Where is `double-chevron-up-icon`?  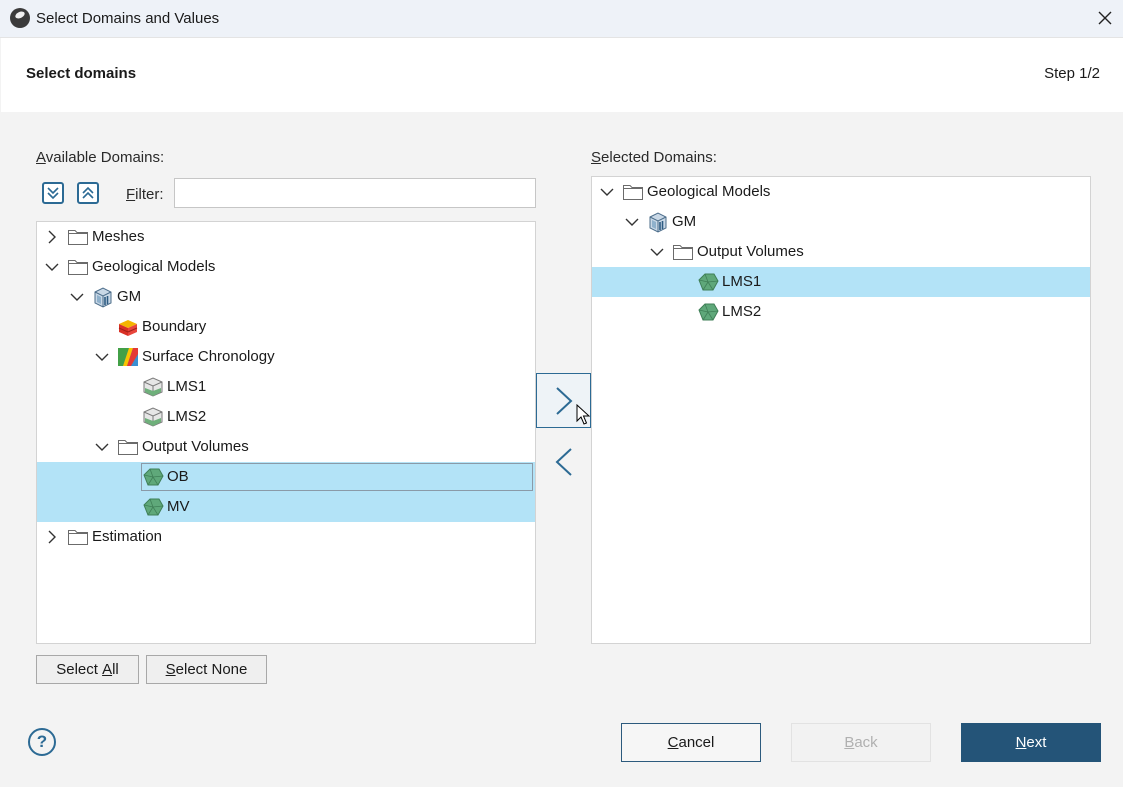 double-chevron-up-icon is located at coordinates (88, 192).